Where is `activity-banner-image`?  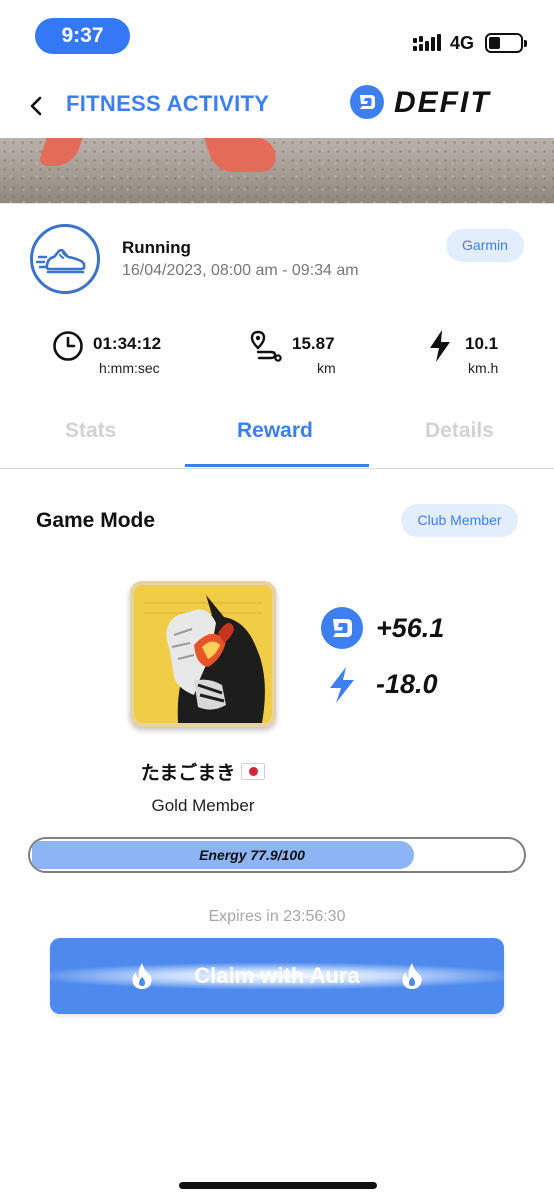 activity-banner-image is located at coordinates (277, 170).